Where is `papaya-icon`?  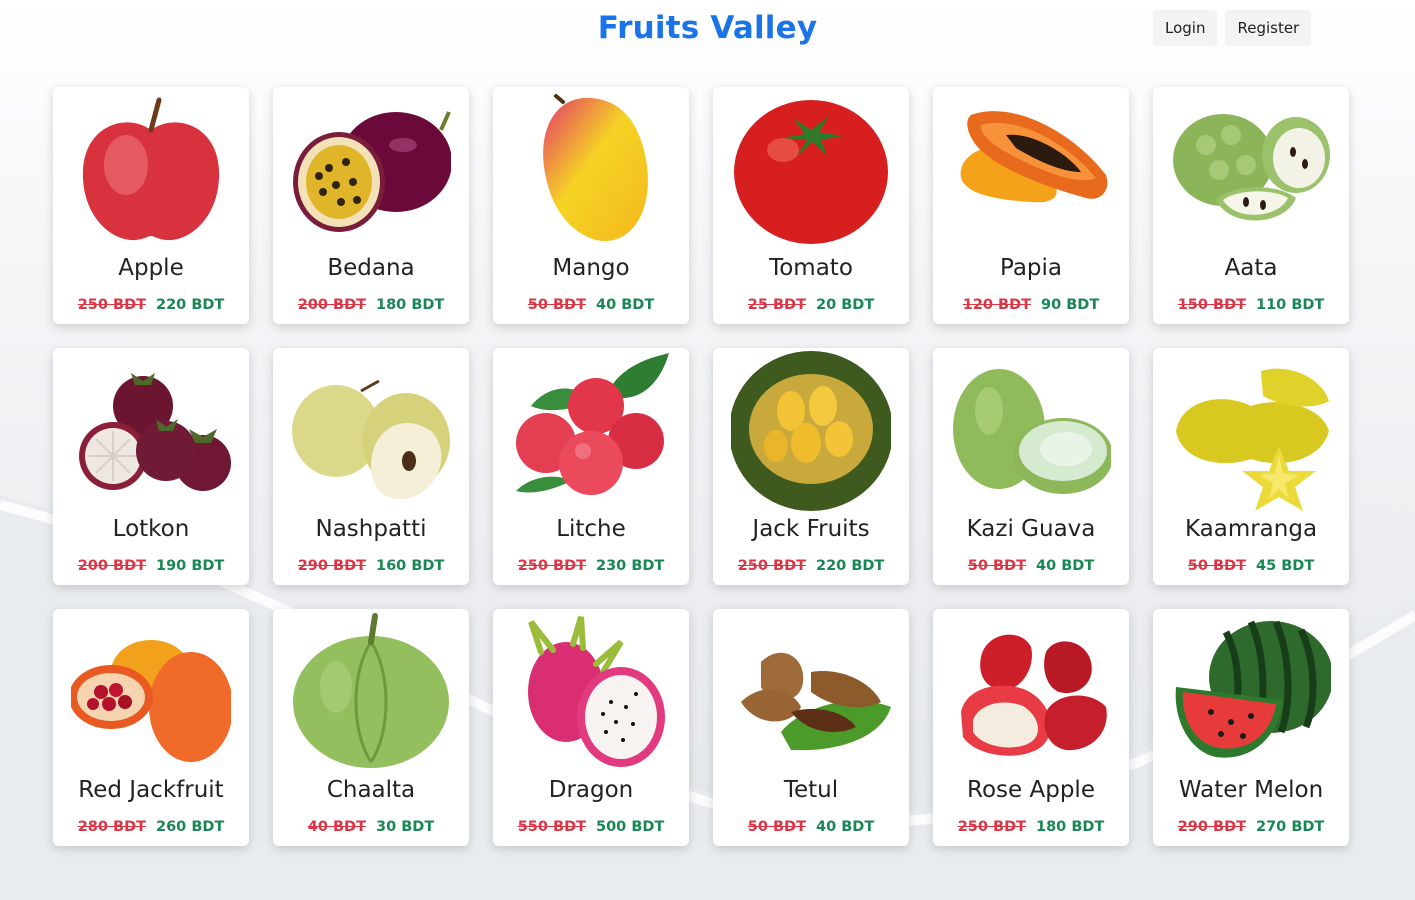
papaya-icon is located at coordinates (1031, 170).